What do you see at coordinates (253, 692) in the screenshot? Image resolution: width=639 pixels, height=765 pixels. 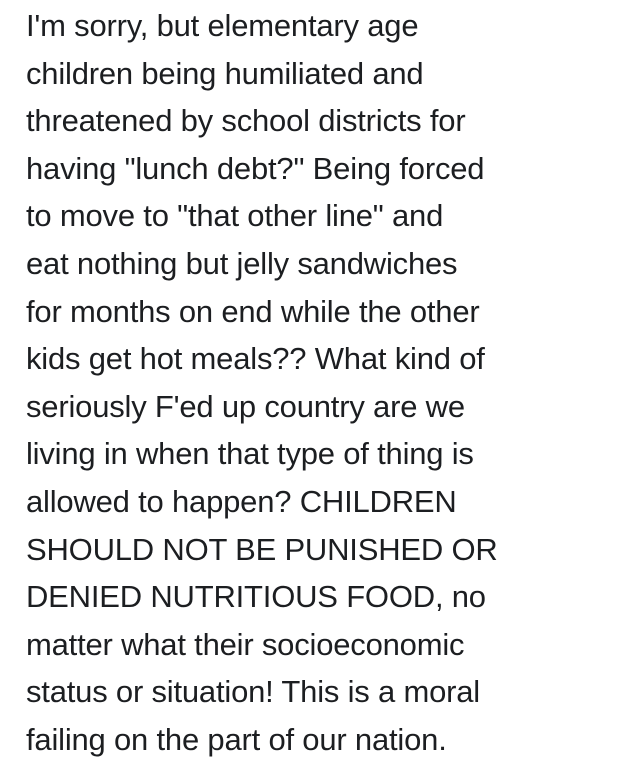 I see `post-text-line: status or situation! This is a moral` at bounding box center [253, 692].